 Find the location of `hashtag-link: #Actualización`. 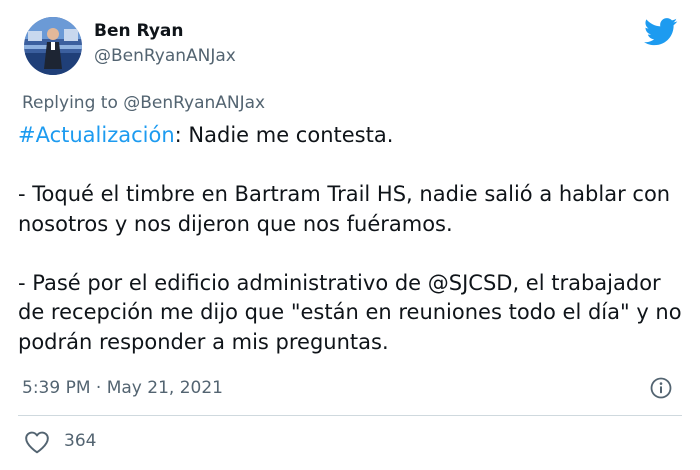

hashtag-link: #Actualización is located at coordinates (96, 135).